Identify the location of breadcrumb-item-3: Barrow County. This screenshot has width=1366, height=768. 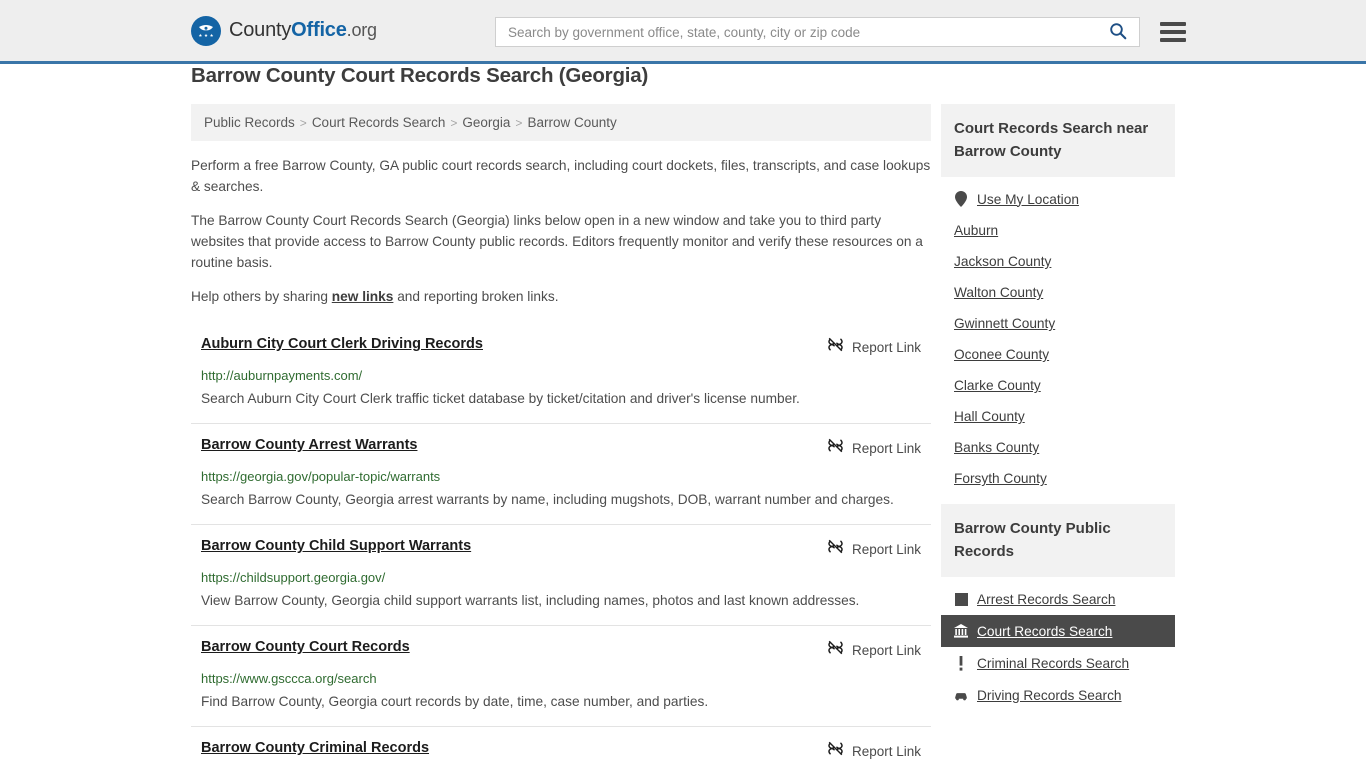
(571, 122).